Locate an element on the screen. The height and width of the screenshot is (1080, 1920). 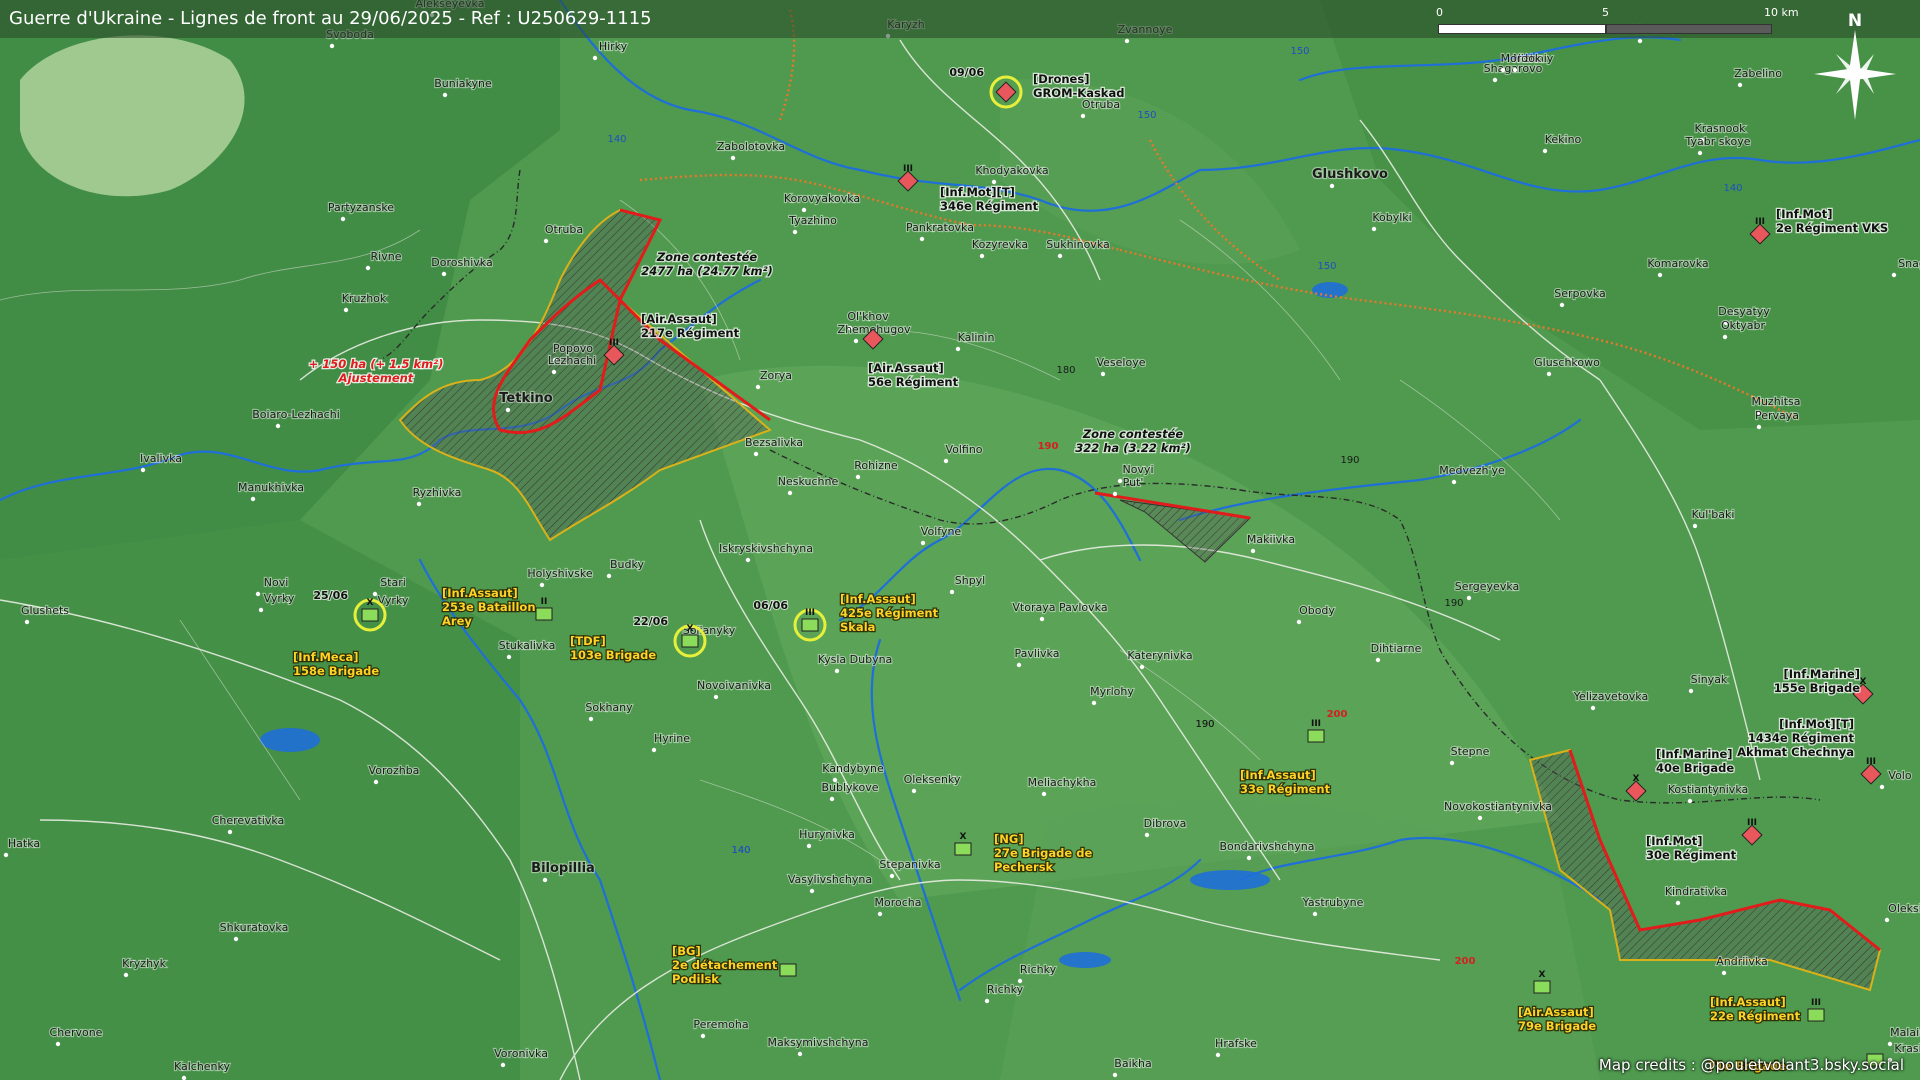
unit-label: 79e Brigade is located at coordinates (1557, 1026).